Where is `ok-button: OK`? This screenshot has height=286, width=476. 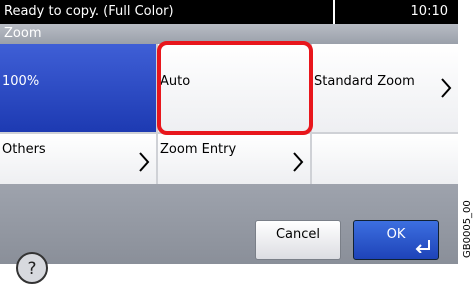
ok-button: OK is located at coordinates (396, 240).